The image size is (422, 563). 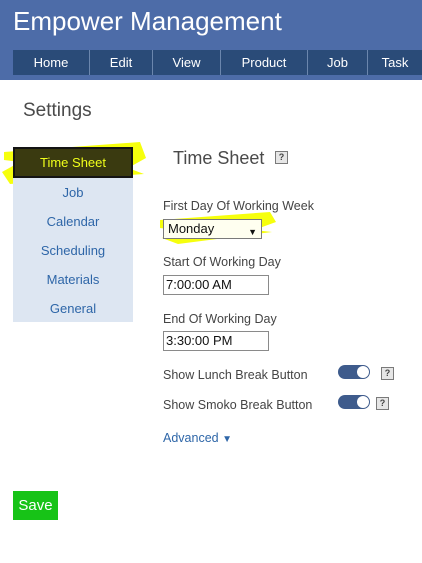 I want to click on sidebar-item-calendar: Calendar, so click(x=73, y=221).